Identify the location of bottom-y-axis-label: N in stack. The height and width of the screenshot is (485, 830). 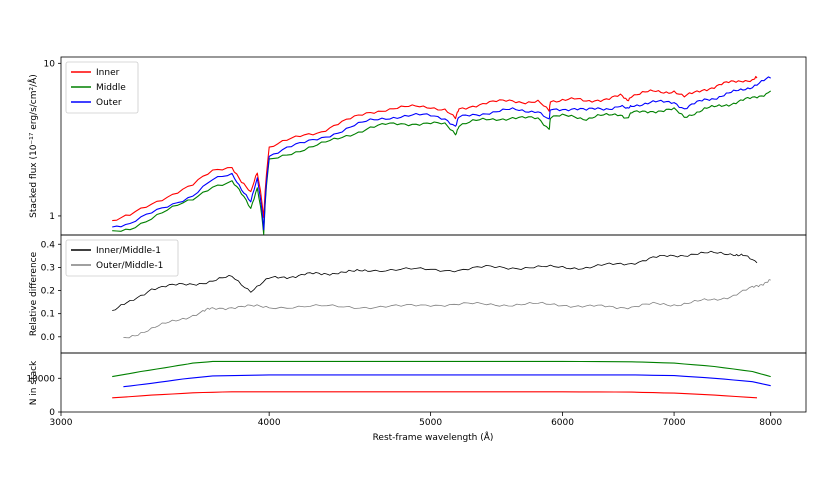
(34, 382).